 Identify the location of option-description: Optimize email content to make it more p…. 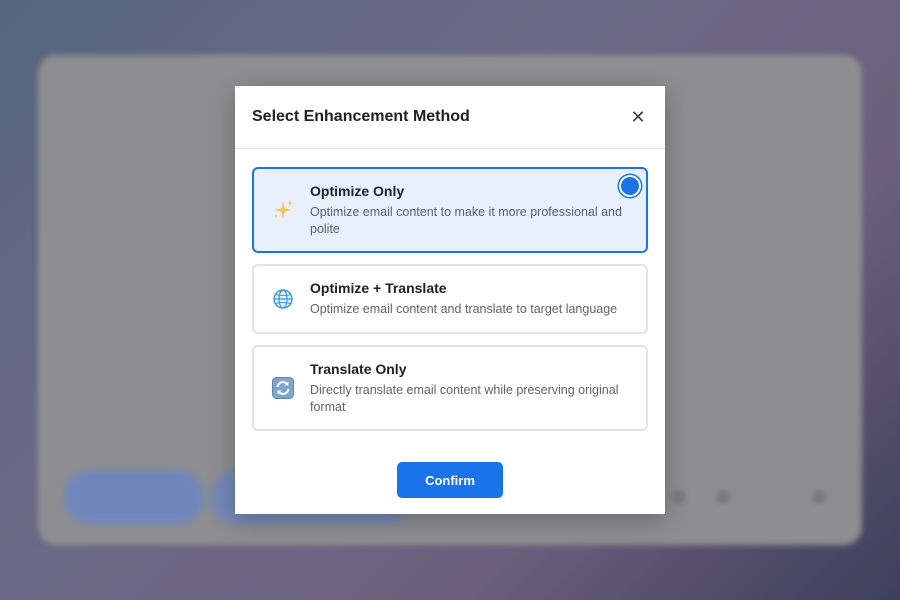
(466, 220).